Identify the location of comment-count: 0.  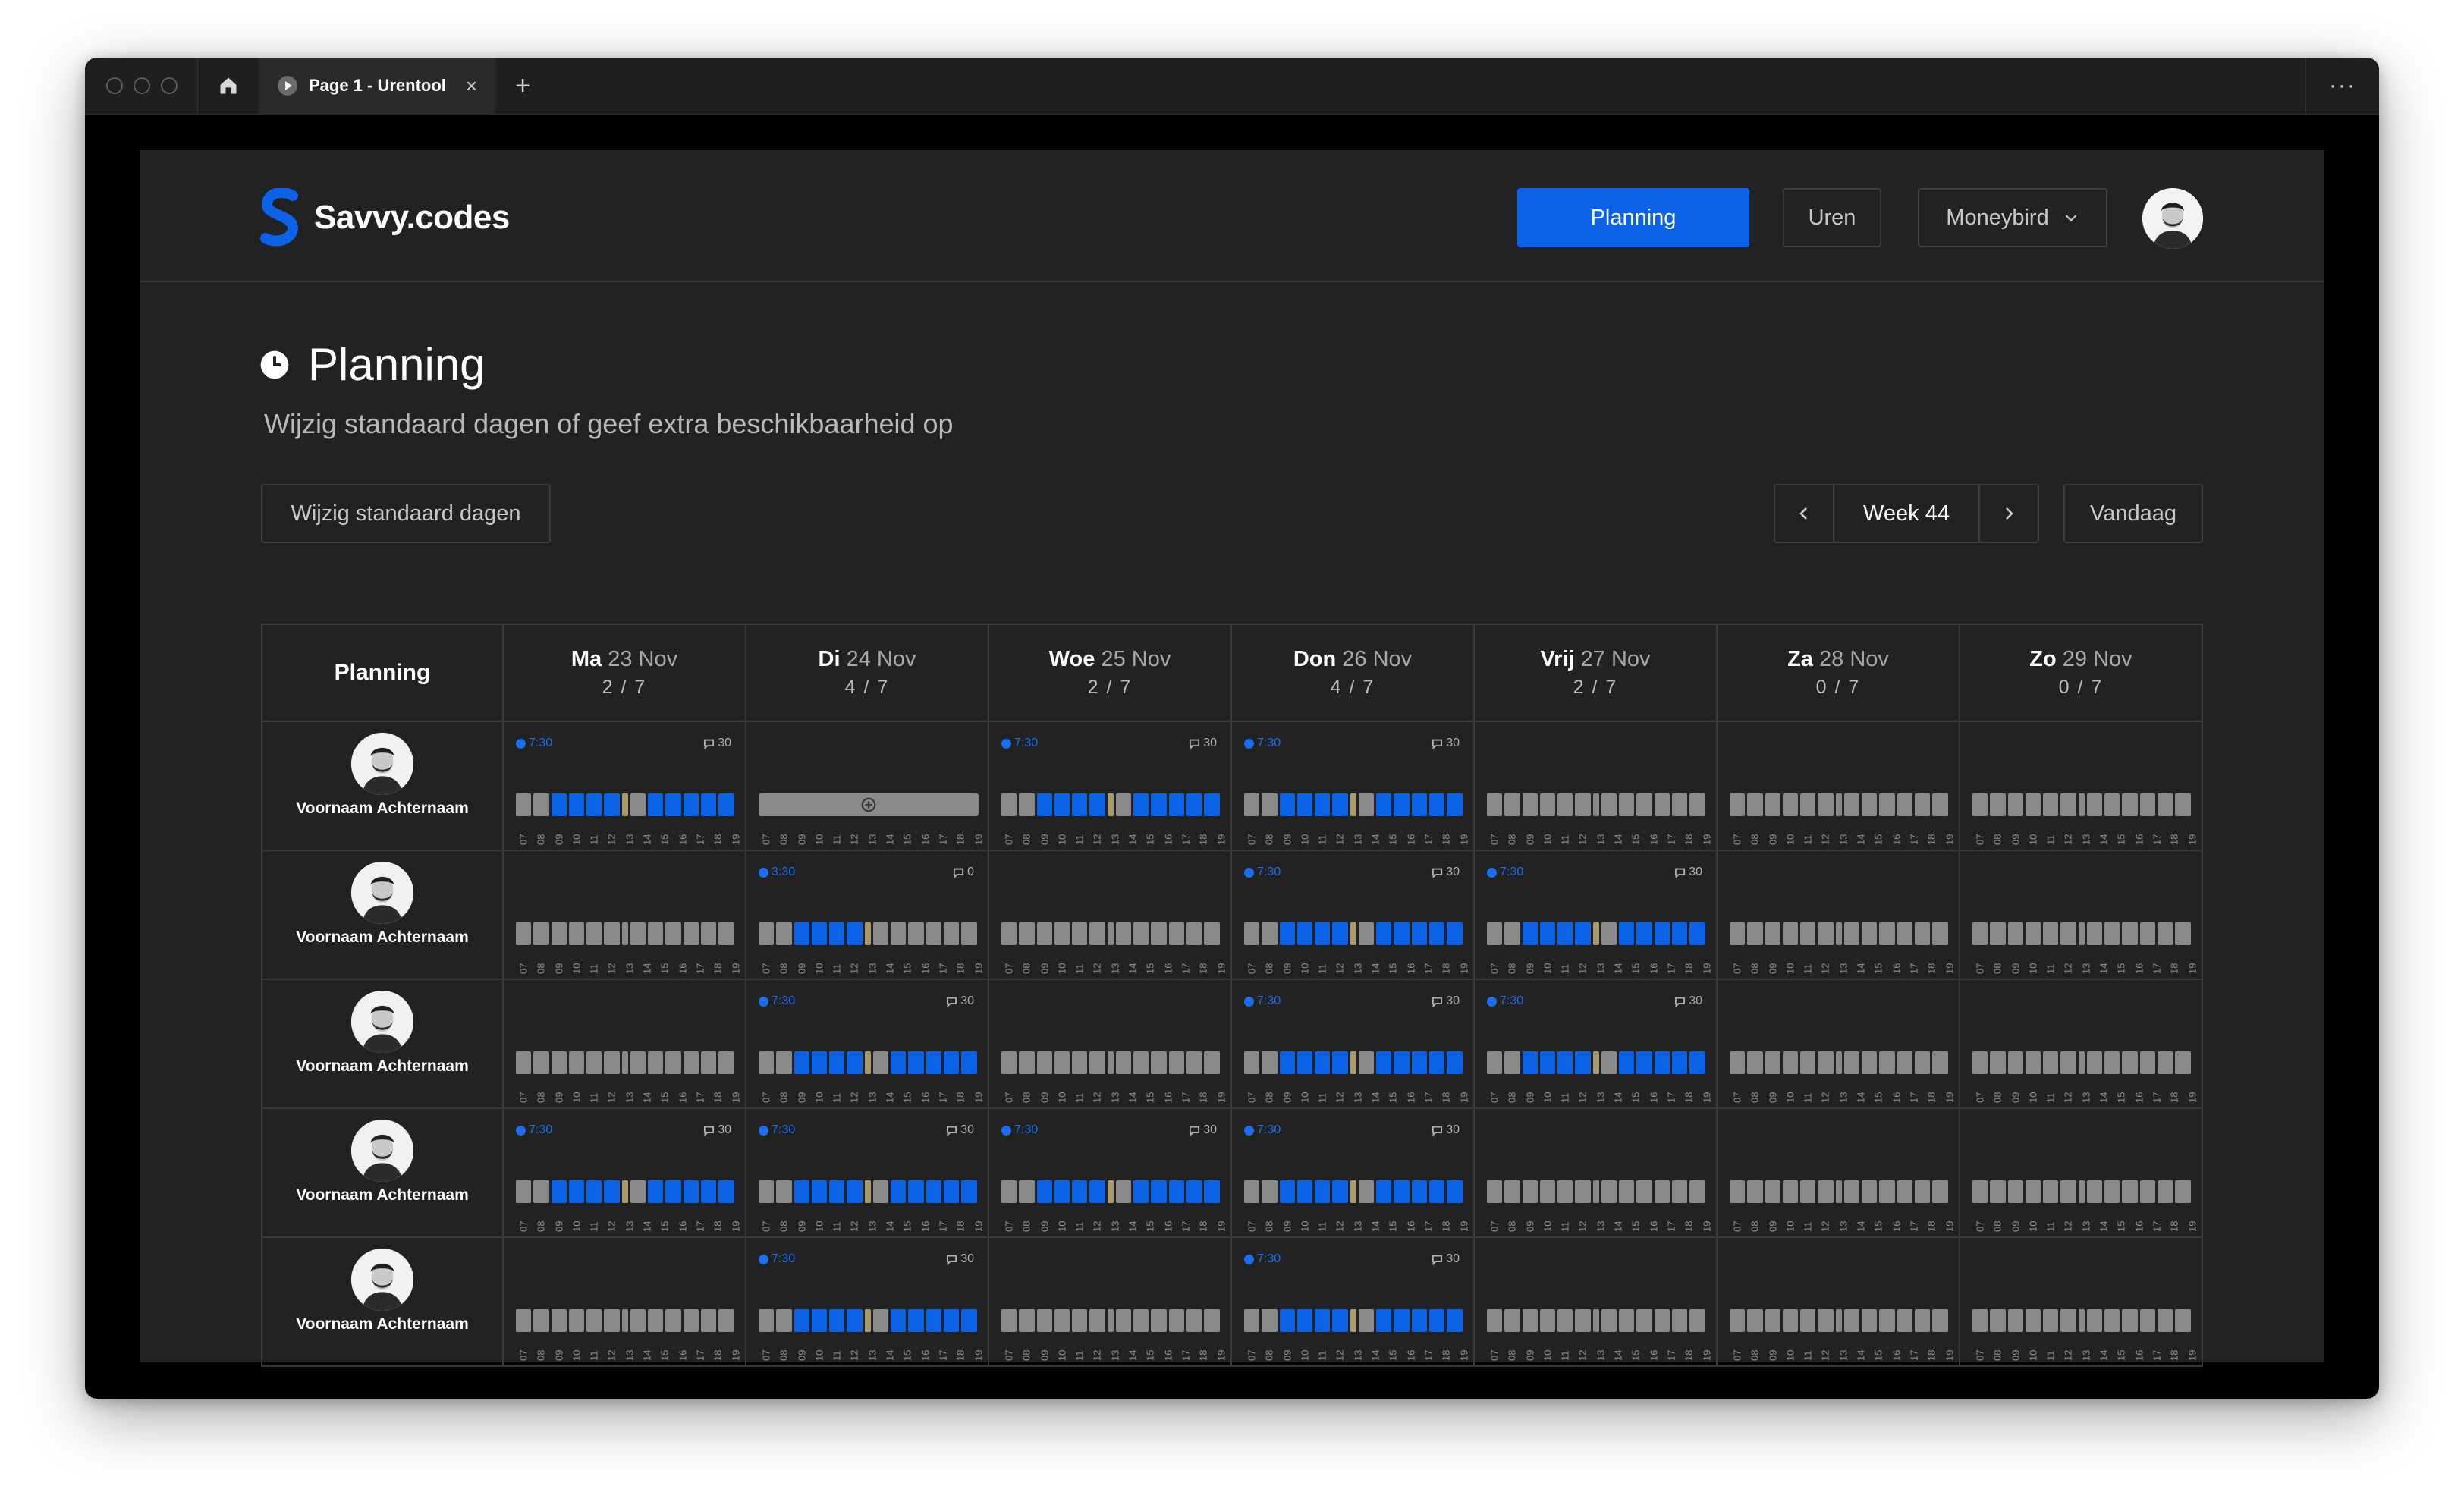
(963, 872).